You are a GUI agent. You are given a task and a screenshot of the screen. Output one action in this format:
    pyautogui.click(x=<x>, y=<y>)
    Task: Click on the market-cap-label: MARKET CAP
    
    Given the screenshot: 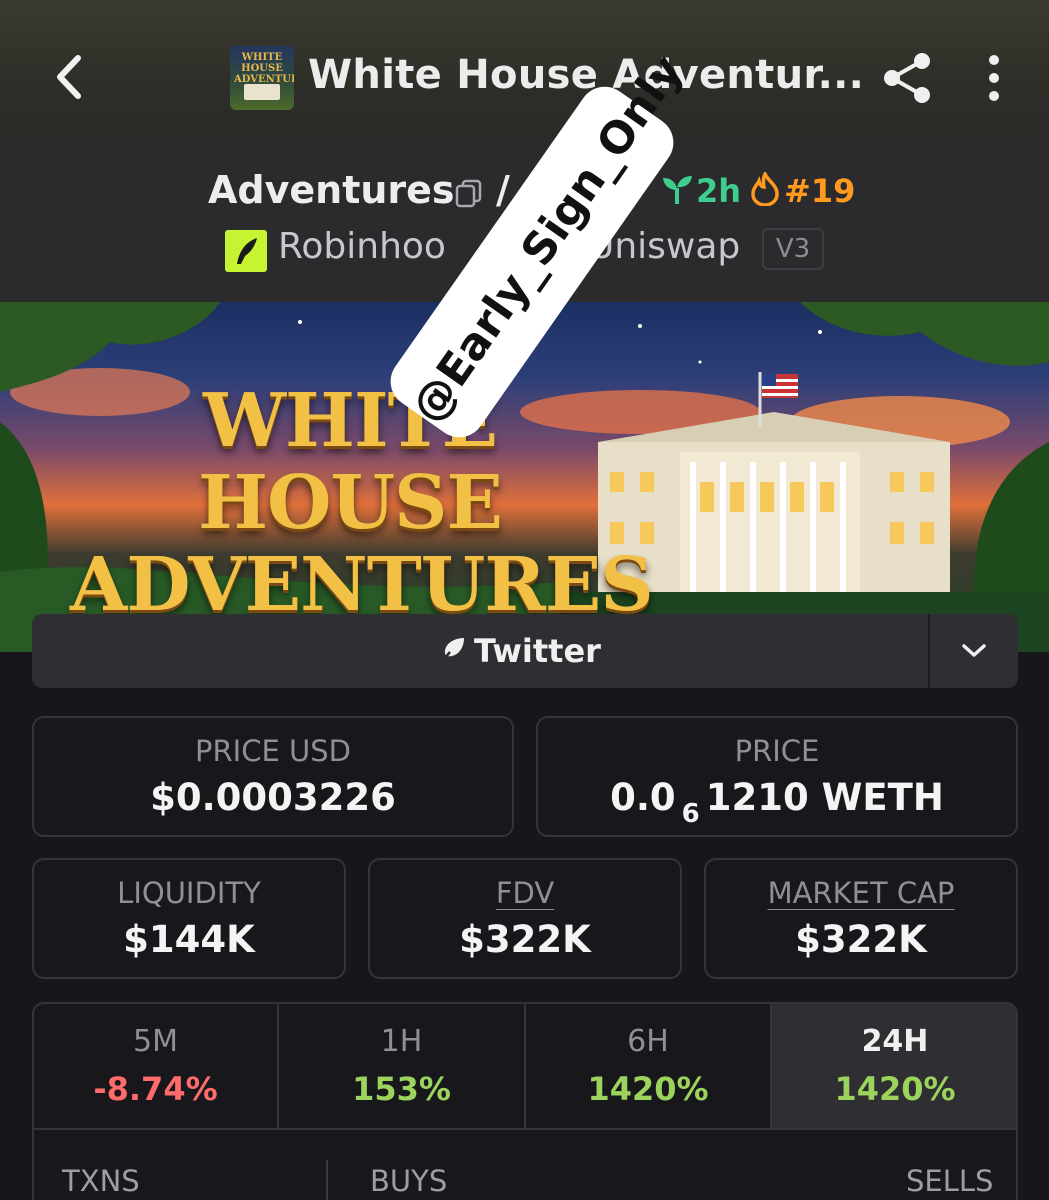 What is the action you would take?
    pyautogui.click(x=861, y=893)
    